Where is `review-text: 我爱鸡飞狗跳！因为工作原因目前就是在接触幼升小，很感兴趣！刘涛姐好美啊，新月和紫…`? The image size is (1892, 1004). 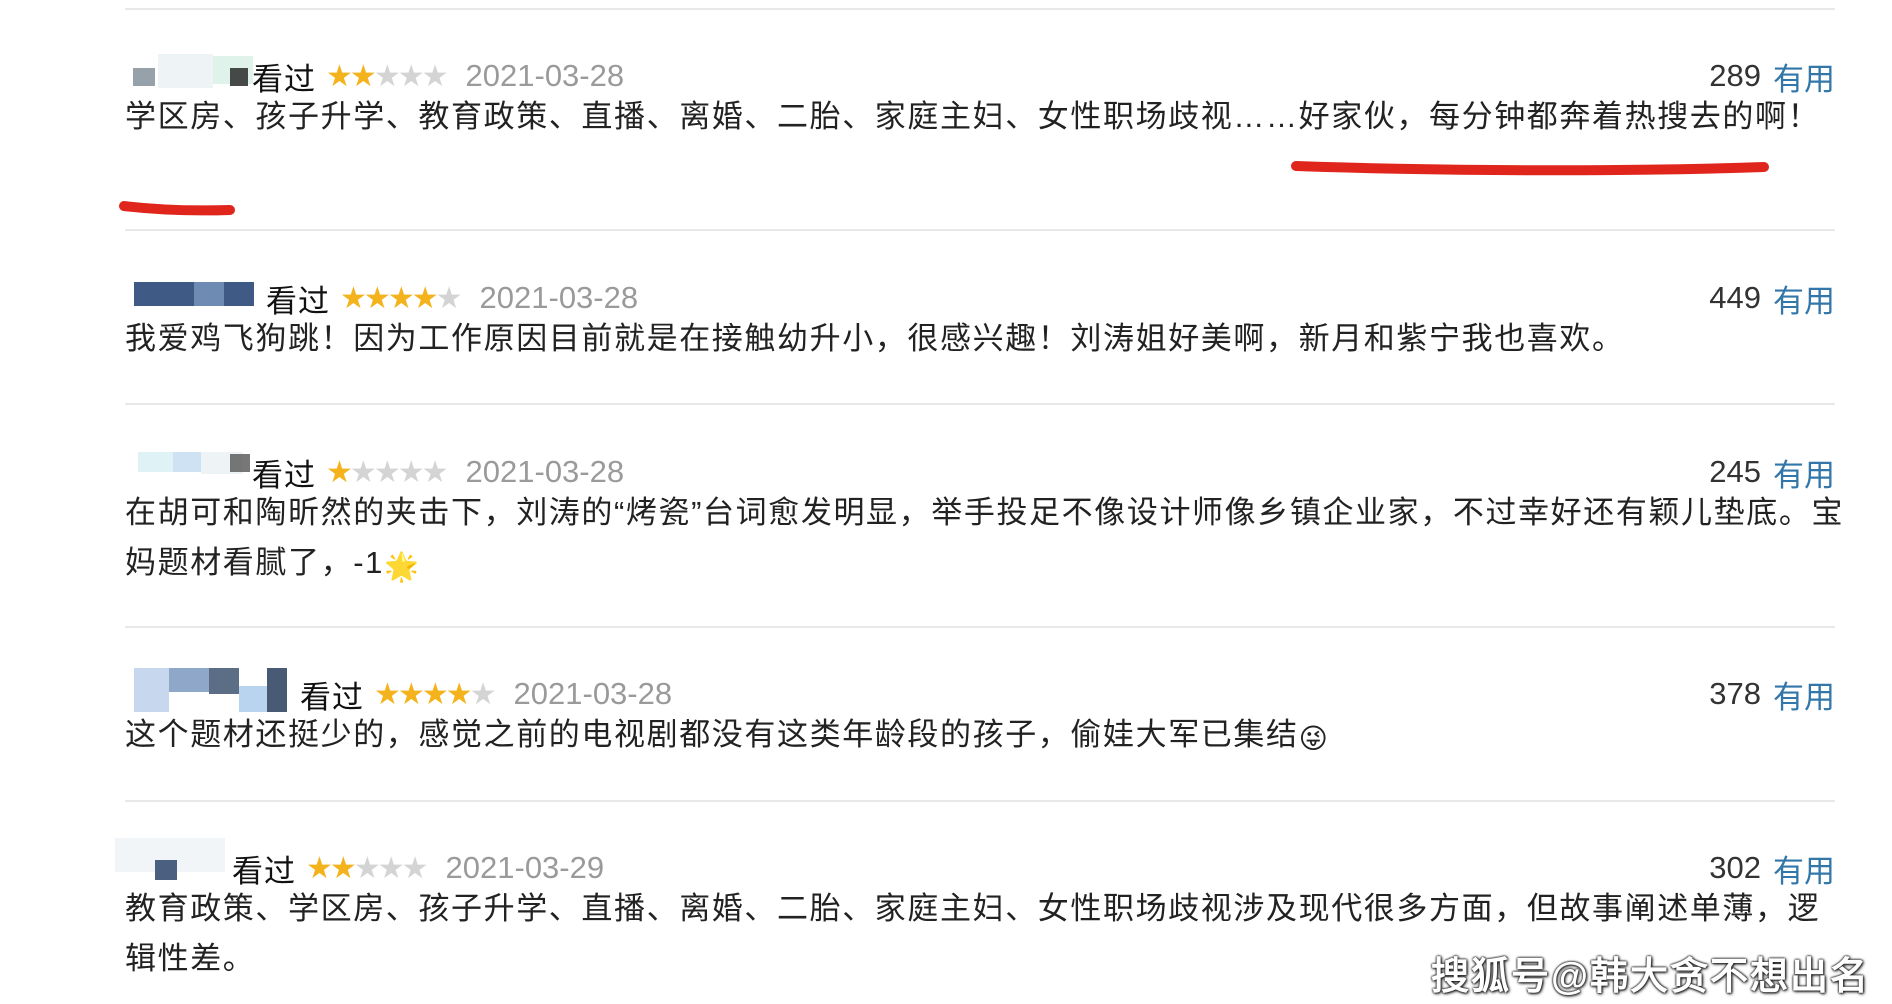
review-text: 我爱鸡飞狗跳！因为工作原因目前就是在接触幼升小，很感兴趣！刘涛姐好美啊，新月和紫… is located at coordinates (875, 338).